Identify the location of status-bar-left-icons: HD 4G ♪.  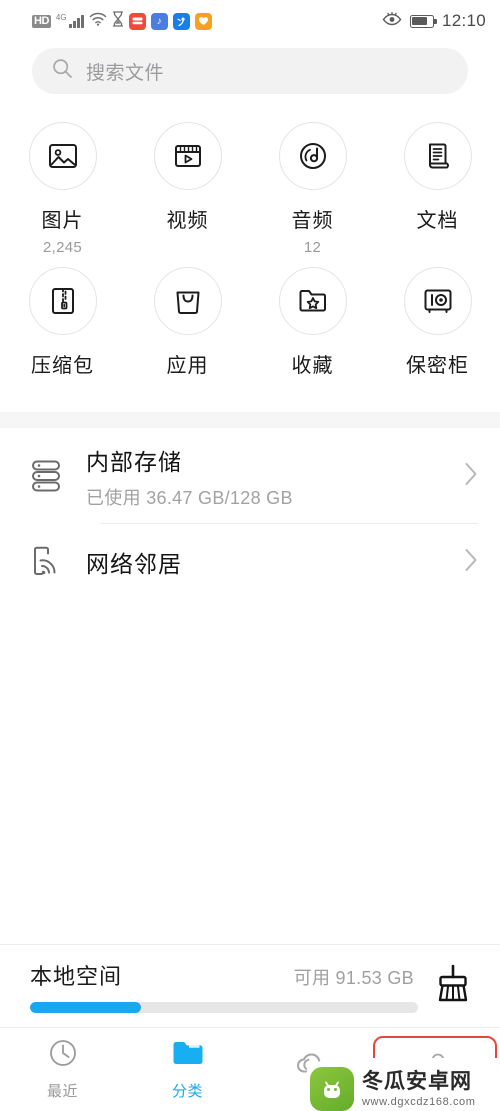
(122, 21).